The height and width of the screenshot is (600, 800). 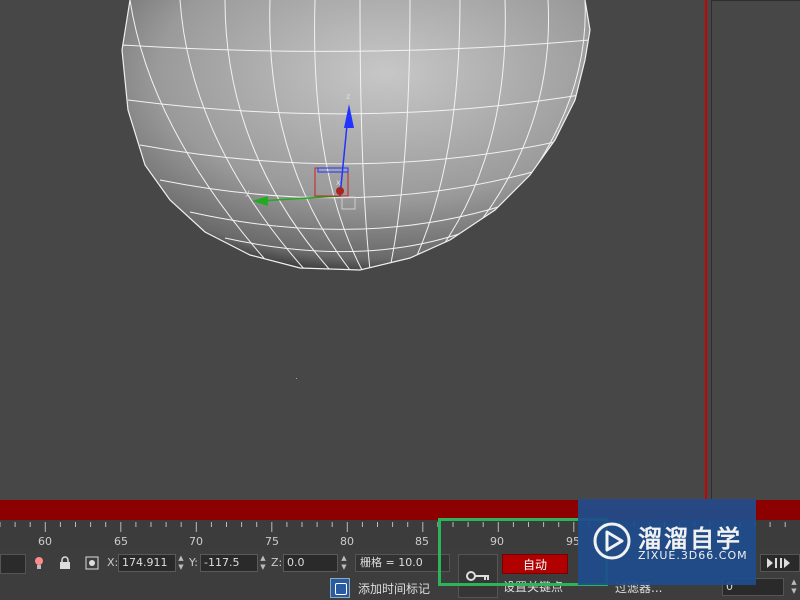 I want to click on axis-y-label: y, so click(x=247, y=192).